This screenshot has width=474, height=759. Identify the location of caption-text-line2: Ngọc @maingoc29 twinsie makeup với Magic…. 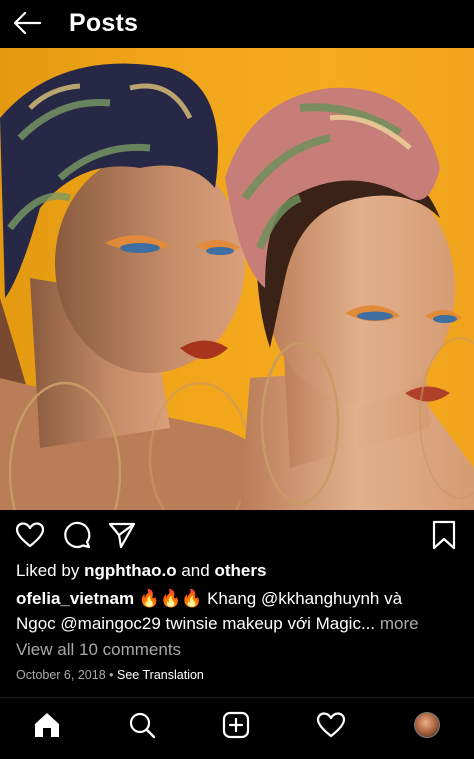
(196, 623).